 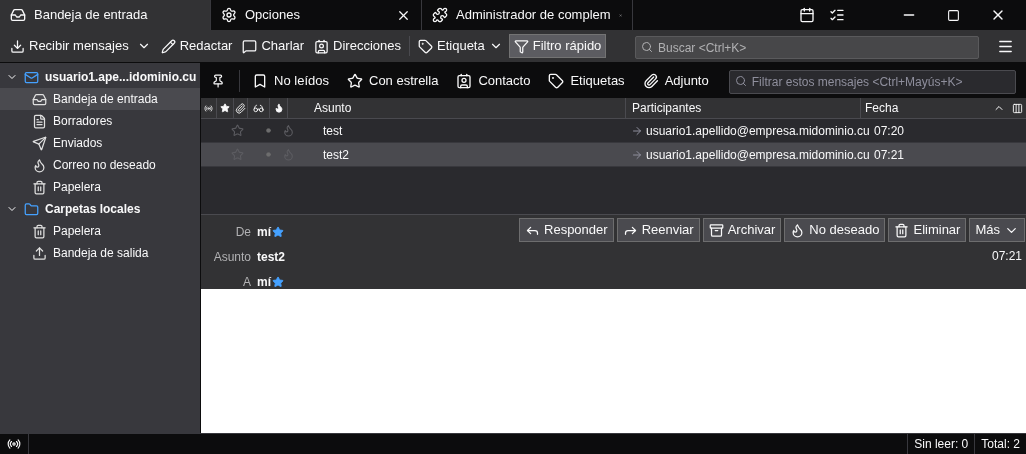 I want to click on folder-item: Correo no deseado, so click(x=100, y=165).